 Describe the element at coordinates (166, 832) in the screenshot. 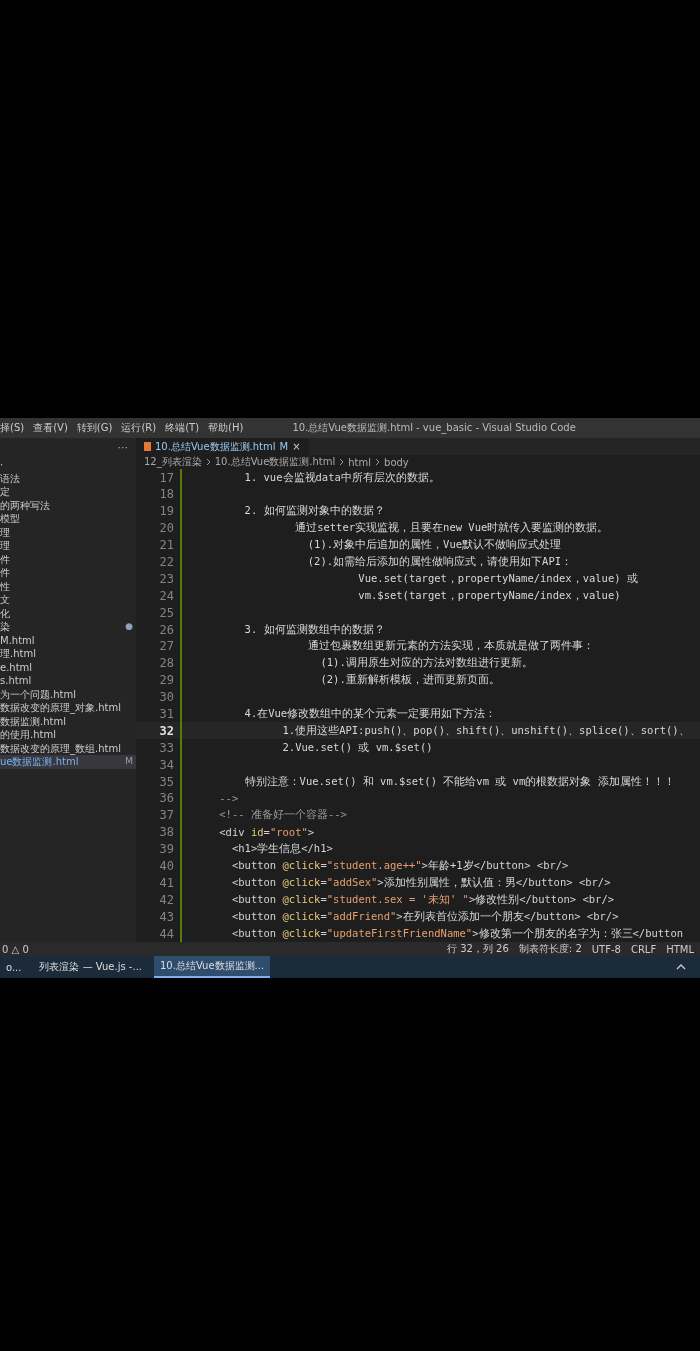

I see `line-number: 38` at that location.